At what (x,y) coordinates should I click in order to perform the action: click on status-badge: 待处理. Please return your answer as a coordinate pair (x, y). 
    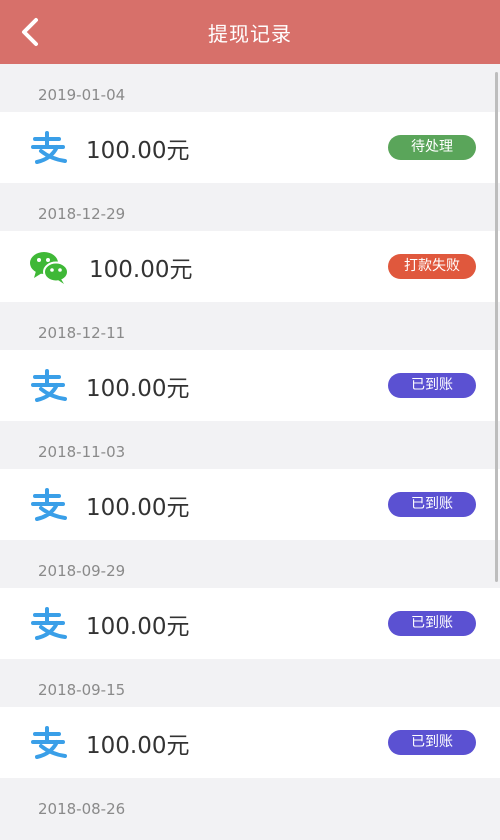
    Looking at the image, I should click on (432, 147).